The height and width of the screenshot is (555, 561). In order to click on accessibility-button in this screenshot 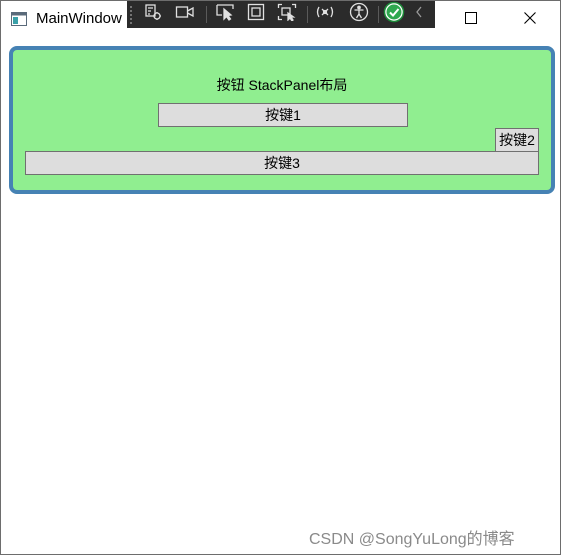, I will do `click(359, 14)`.